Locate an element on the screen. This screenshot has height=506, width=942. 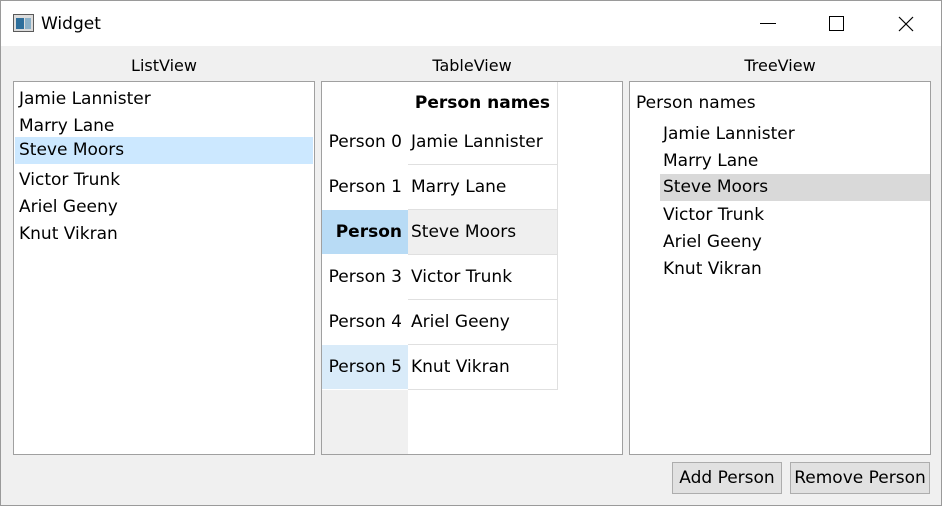
maximize-button is located at coordinates (836, 23).